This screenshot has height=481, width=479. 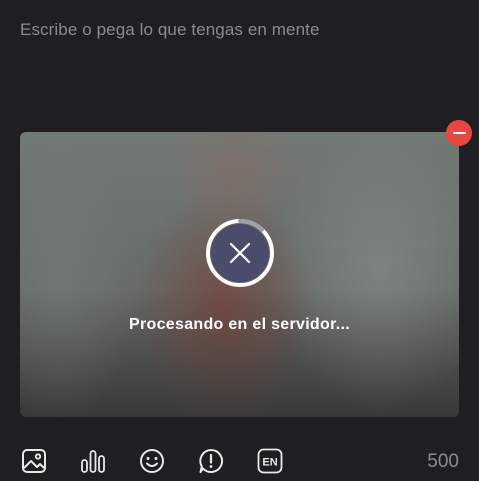 I want to click on alert-icon, so click(x=211, y=460).